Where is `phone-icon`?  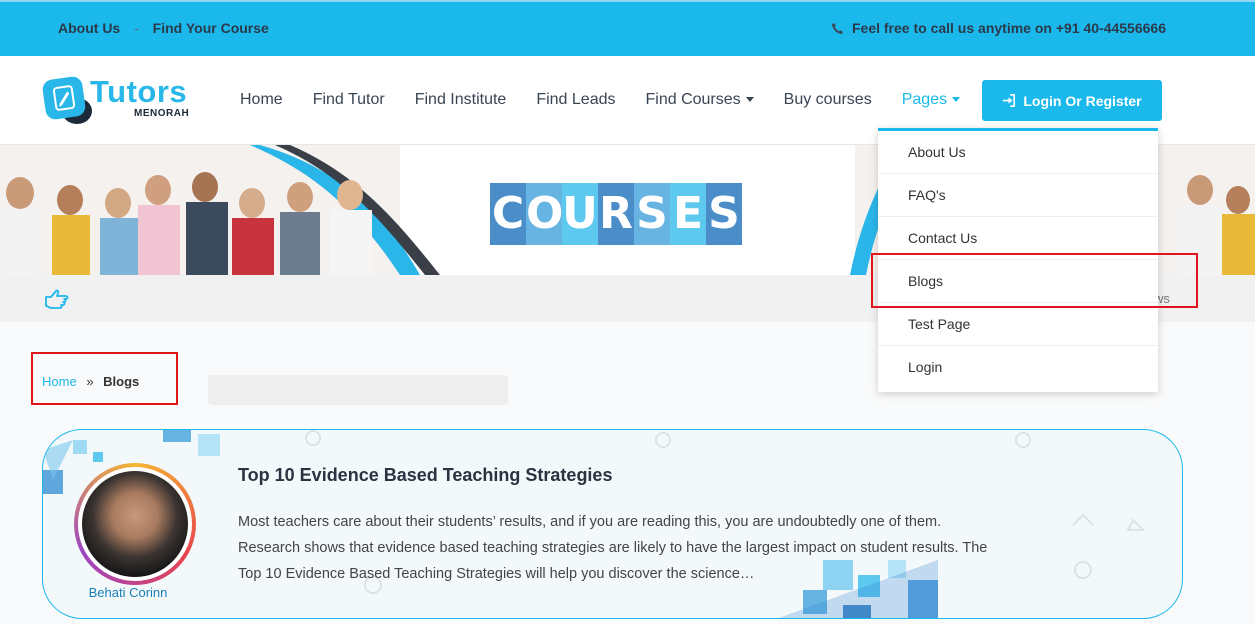
phone-icon is located at coordinates (837, 28).